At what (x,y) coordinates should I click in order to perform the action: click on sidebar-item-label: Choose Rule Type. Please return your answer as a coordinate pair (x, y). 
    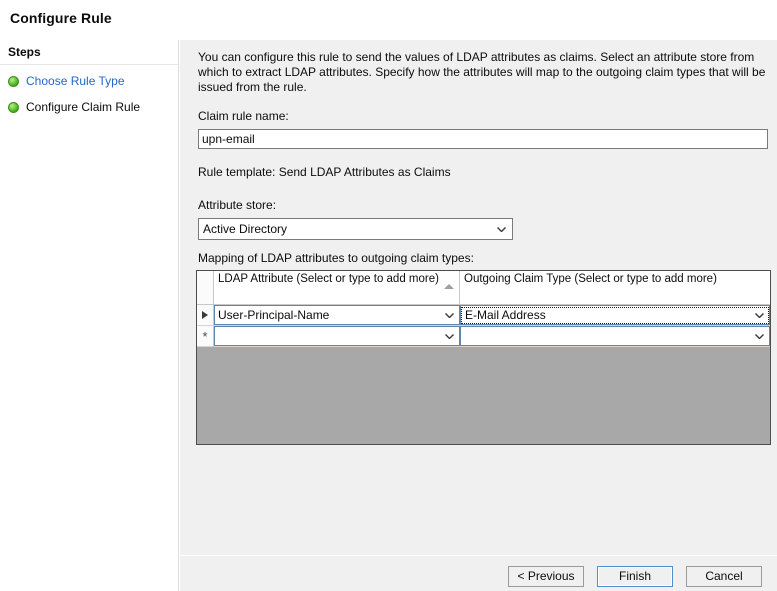
    Looking at the image, I should click on (75, 81).